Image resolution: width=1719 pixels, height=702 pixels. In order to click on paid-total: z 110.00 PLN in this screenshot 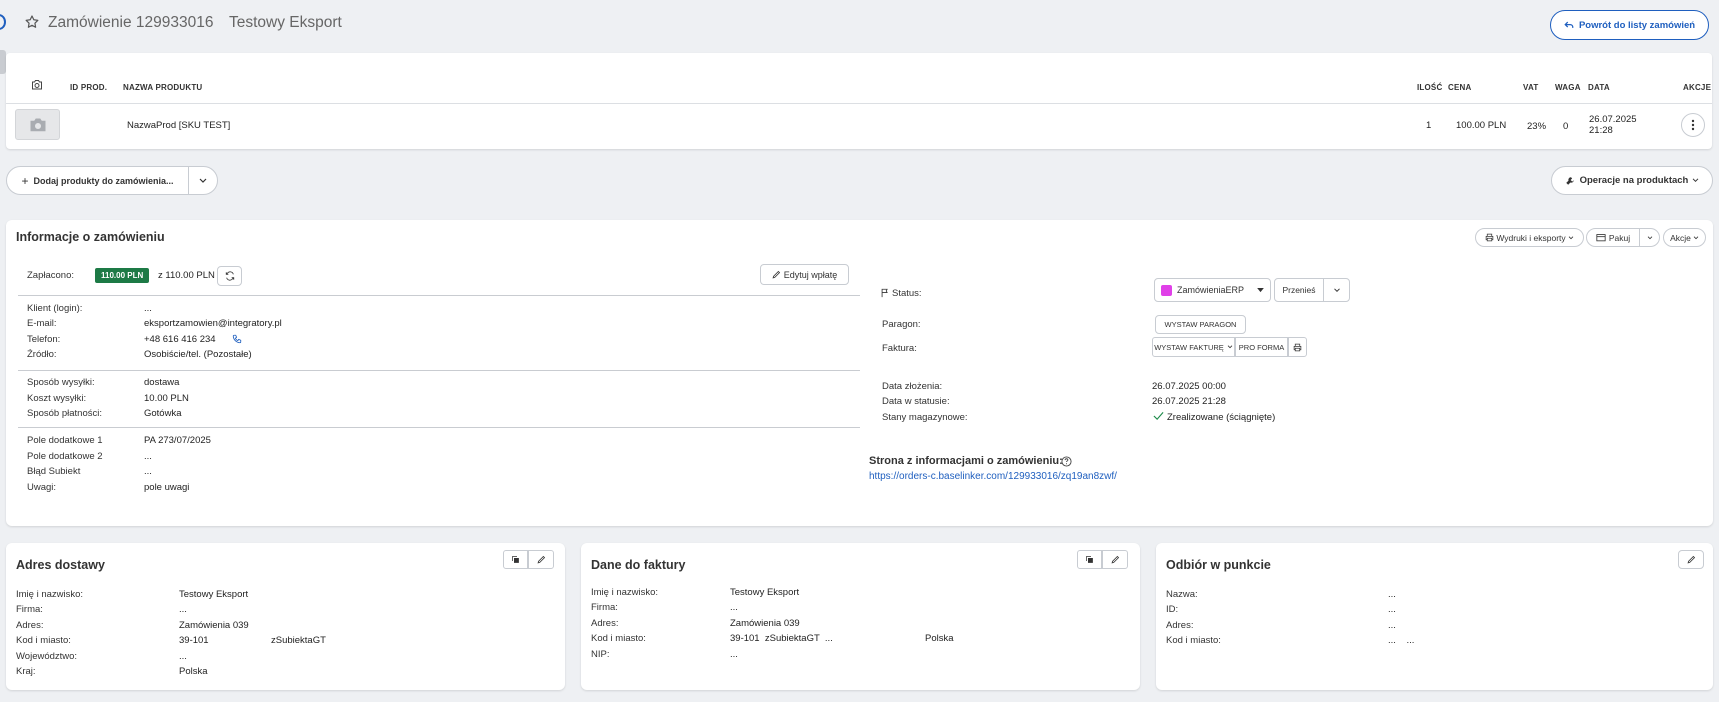, I will do `click(186, 275)`.